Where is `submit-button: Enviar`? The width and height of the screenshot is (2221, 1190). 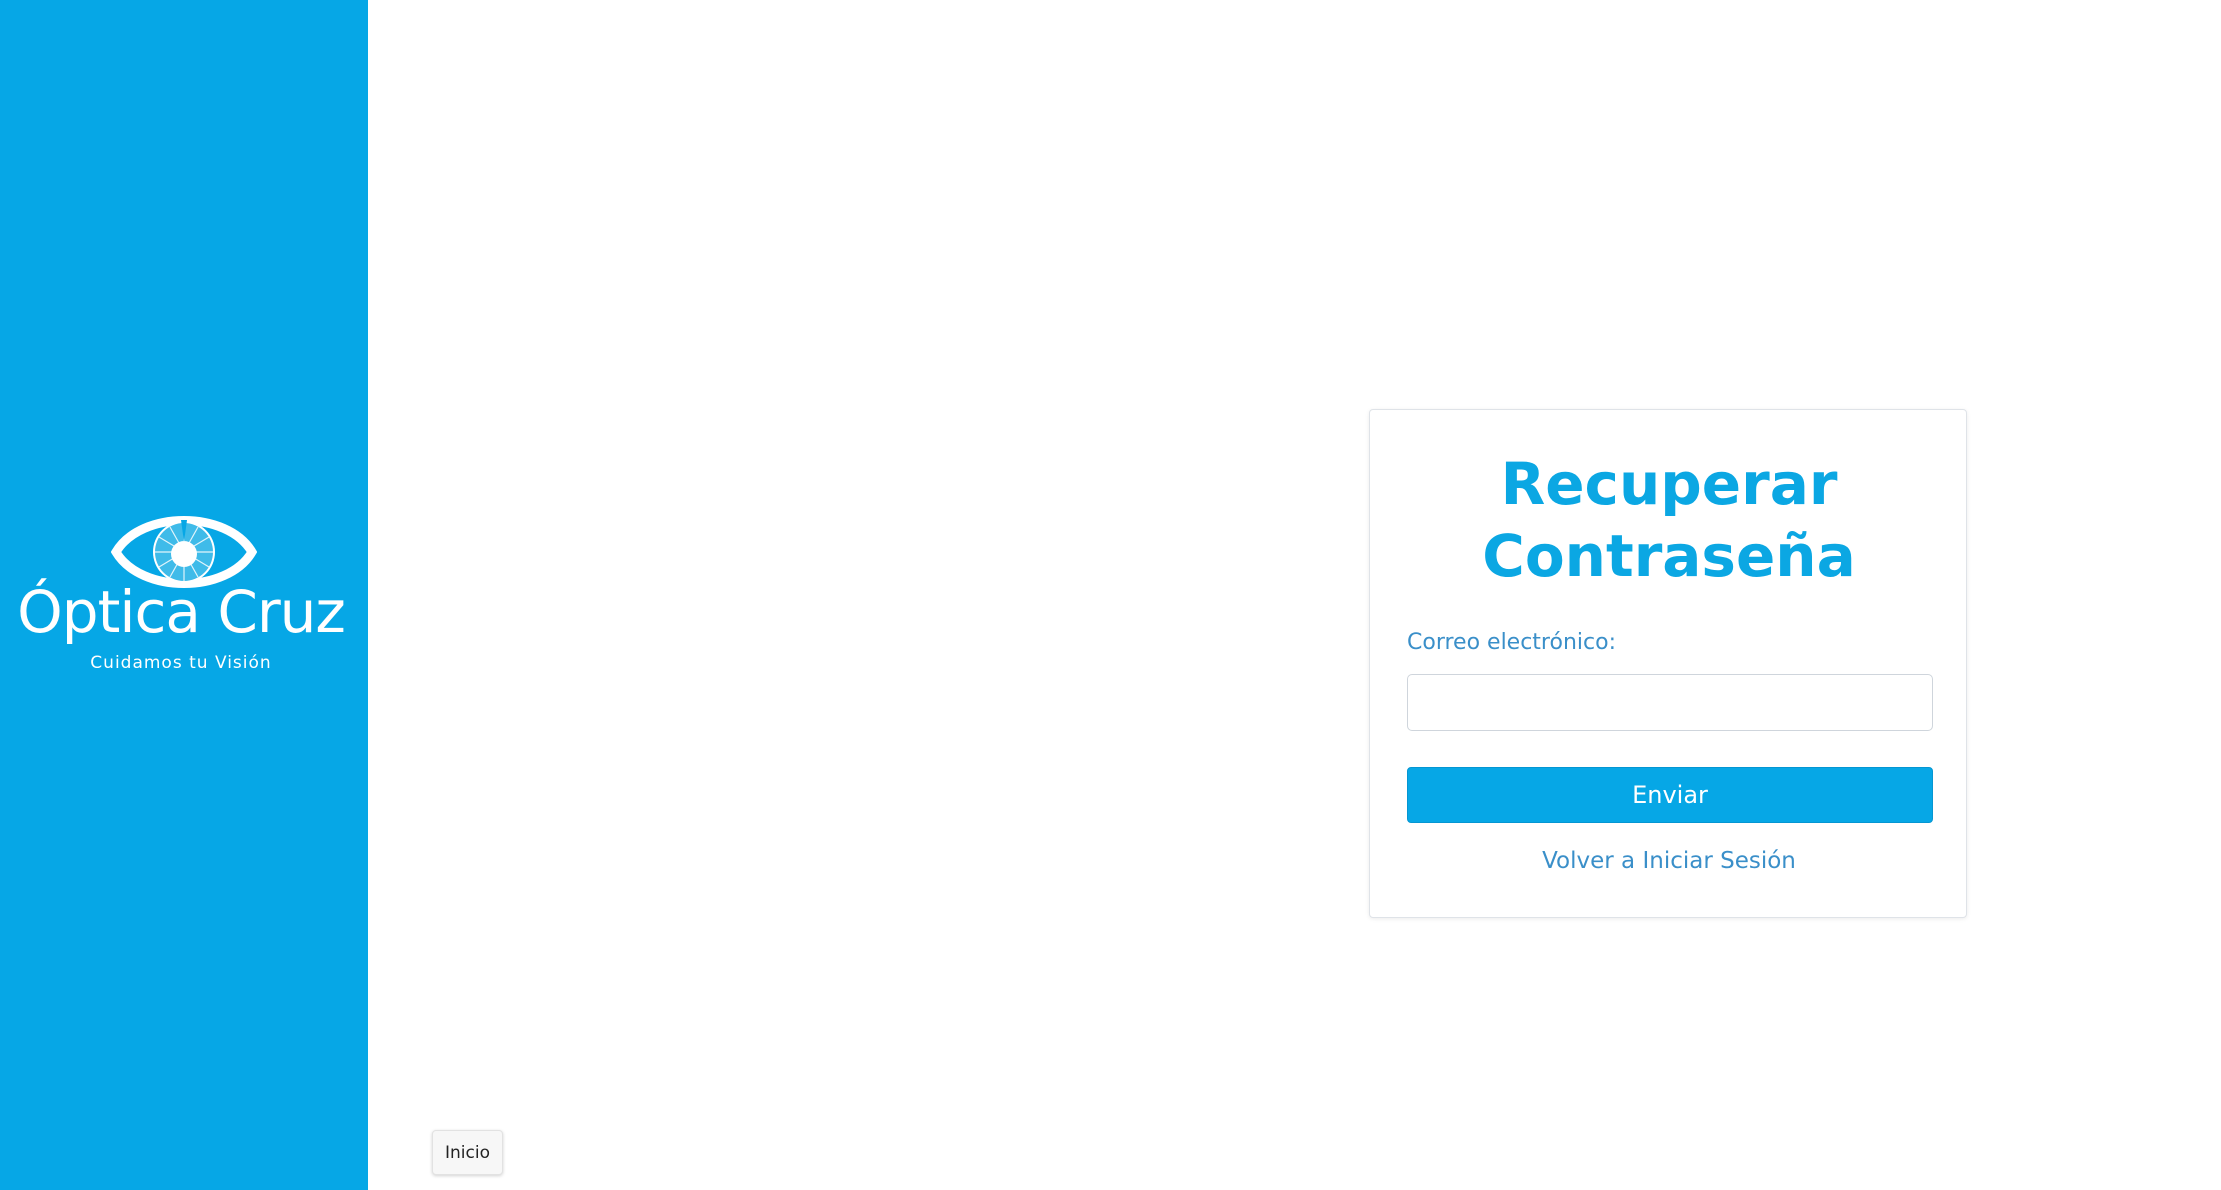 submit-button: Enviar is located at coordinates (1670, 795).